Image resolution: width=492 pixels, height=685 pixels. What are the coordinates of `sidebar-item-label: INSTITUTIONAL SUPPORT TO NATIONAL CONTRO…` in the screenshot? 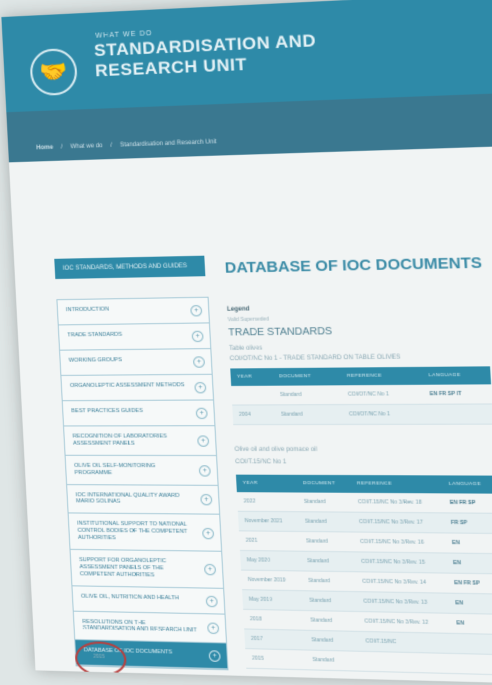 It's located at (132, 531).